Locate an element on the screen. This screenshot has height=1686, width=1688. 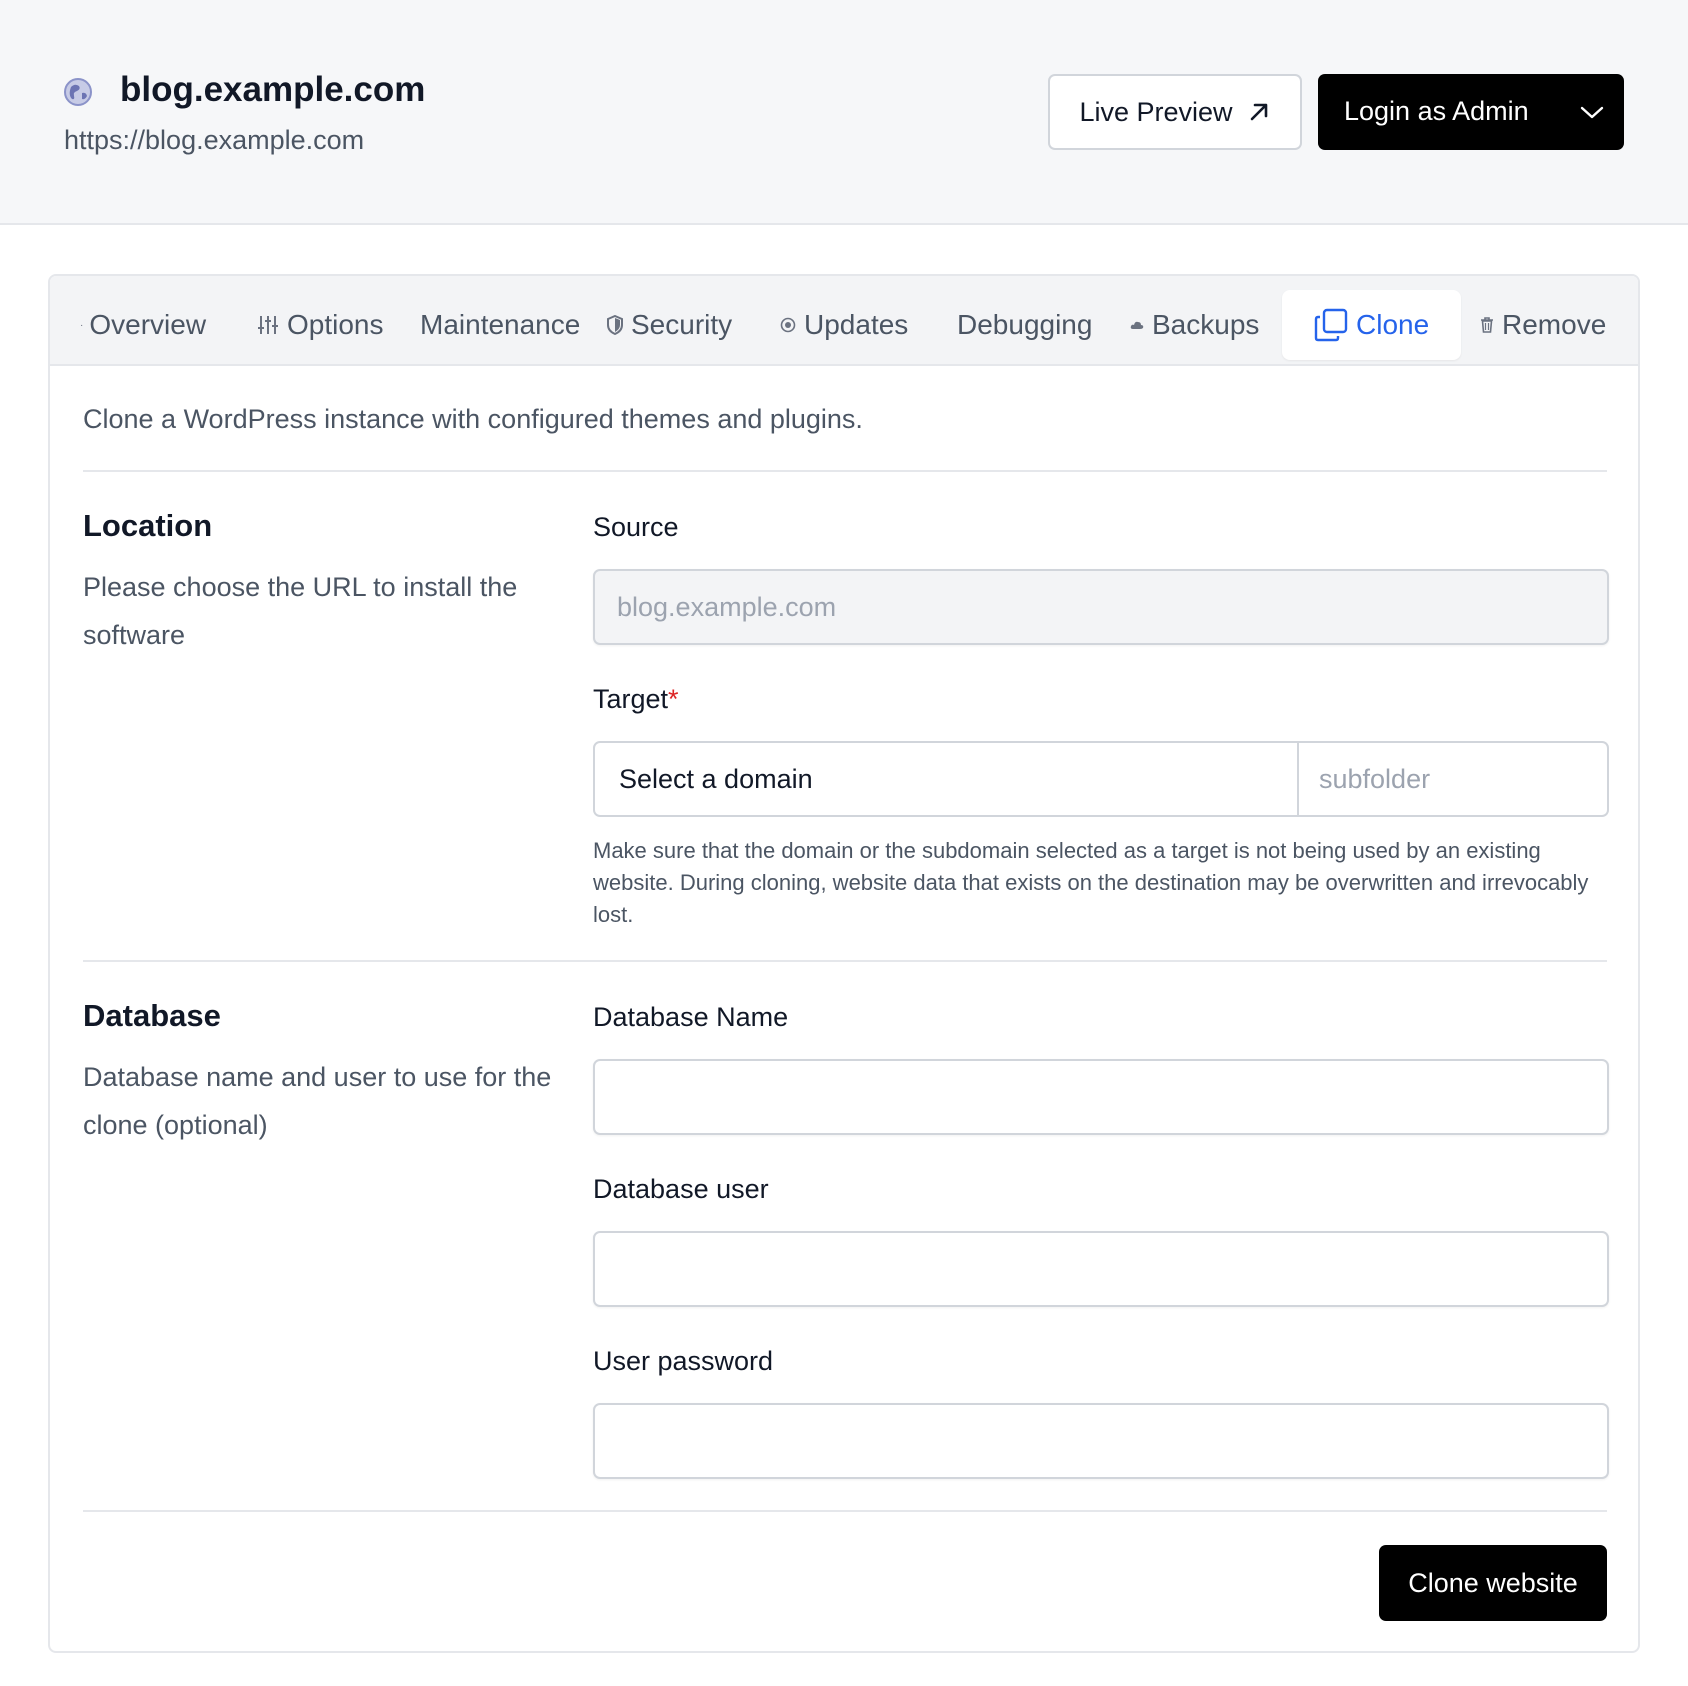
tab-security-label: Security is located at coordinates (682, 324).